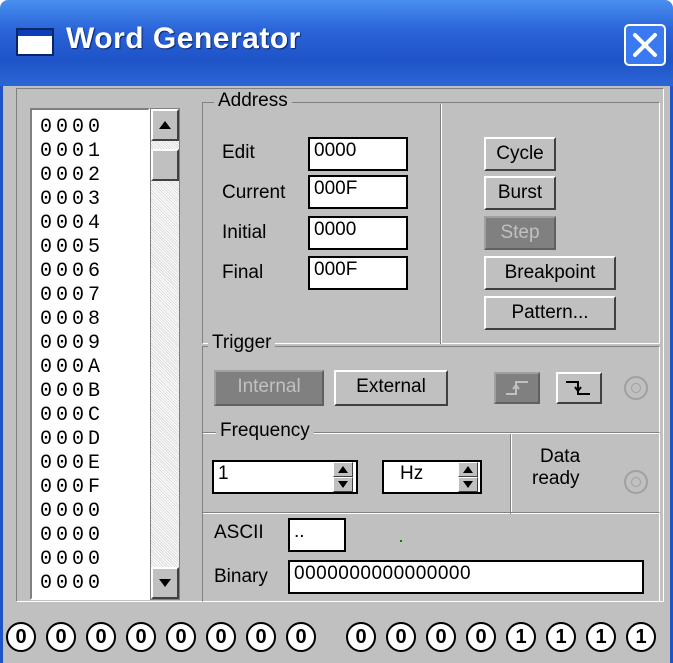  What do you see at coordinates (72, 224) in the screenshot?
I see `word-list-item: 0004` at bounding box center [72, 224].